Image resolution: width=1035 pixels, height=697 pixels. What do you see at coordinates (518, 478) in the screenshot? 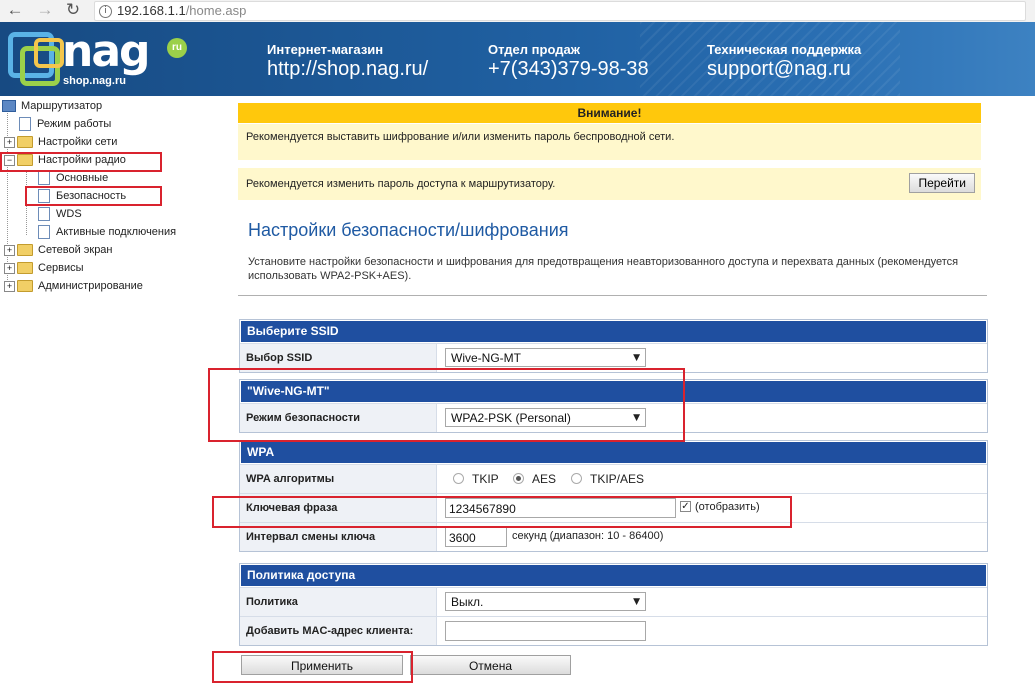
I see `radio-aes` at bounding box center [518, 478].